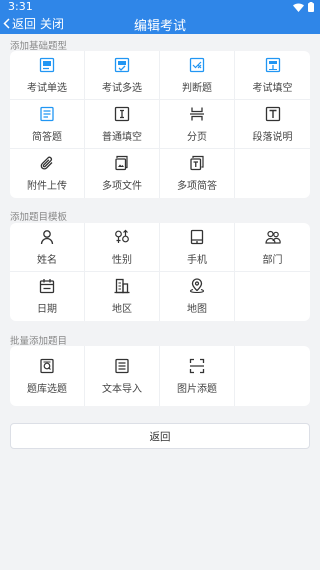 The image size is (320, 570). I want to click on batch-card: 题库选题 文本导入 图片添题, so click(160, 376).